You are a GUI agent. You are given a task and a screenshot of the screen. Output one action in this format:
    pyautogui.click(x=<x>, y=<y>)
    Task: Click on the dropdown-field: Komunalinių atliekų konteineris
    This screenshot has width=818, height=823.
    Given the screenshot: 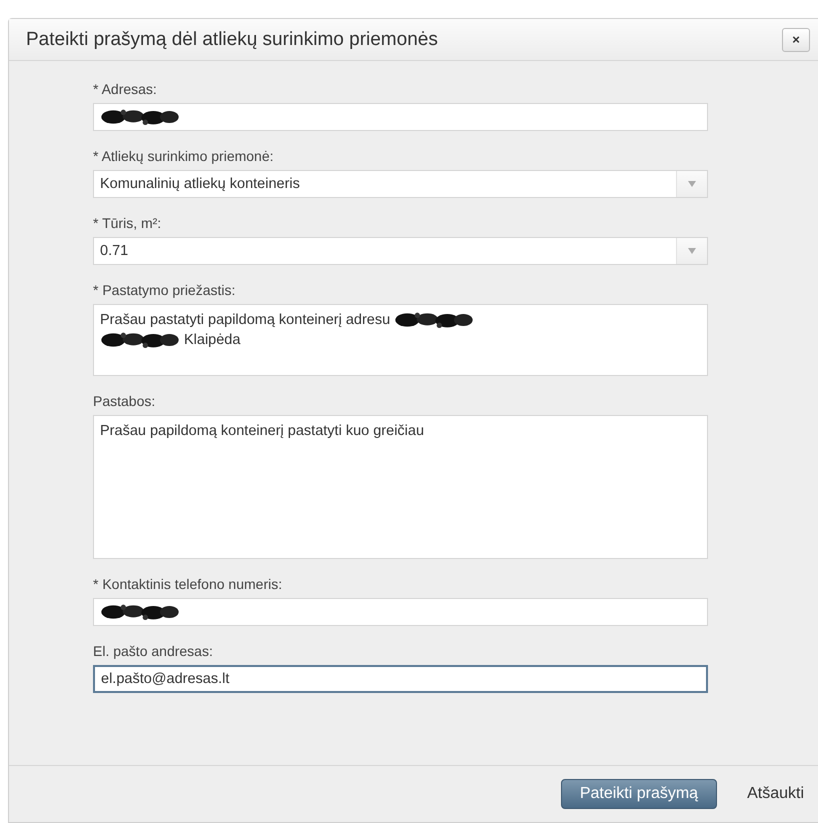 What is the action you would take?
    pyautogui.click(x=400, y=184)
    